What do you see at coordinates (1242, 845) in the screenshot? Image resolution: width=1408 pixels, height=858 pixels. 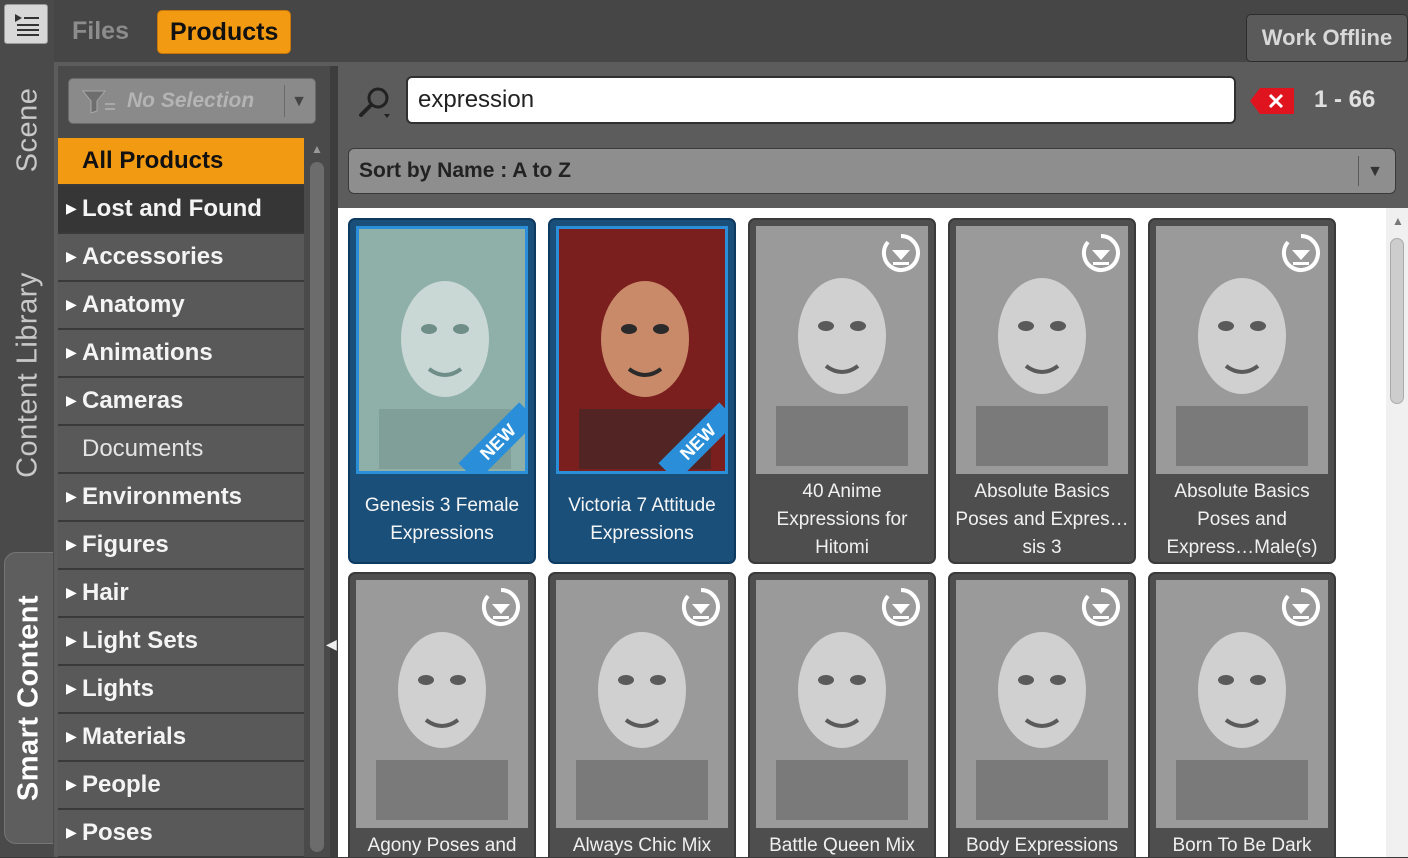 I see `product-title: Born To Be Dark` at bounding box center [1242, 845].